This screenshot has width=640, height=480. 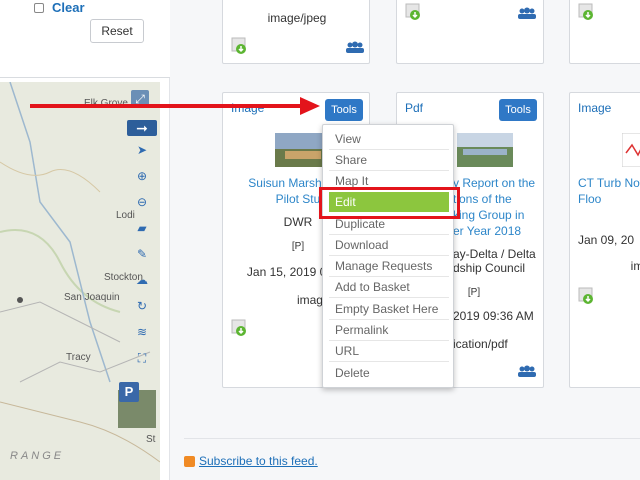 I want to click on rss-icon, so click(x=189, y=461).